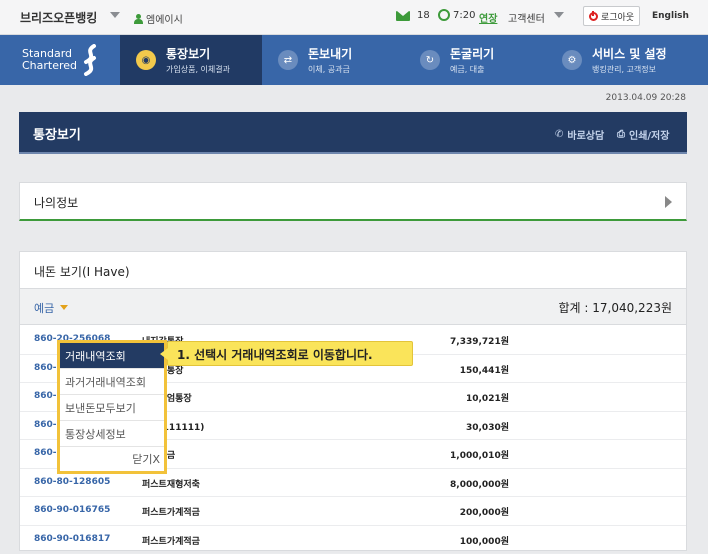 The height and width of the screenshot is (554, 708). What do you see at coordinates (353, 540) in the screenshot?
I see `table-row: 860-90-016817 퍼스트가계적금 100,000원` at bounding box center [353, 540].